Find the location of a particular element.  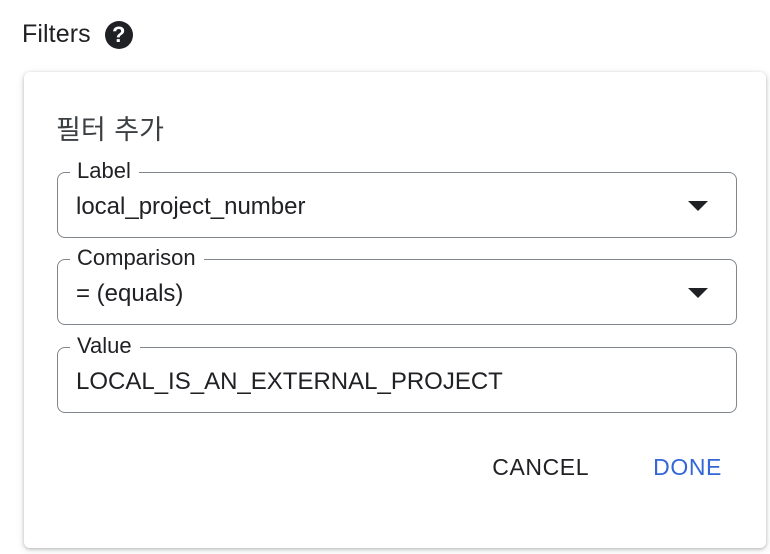

label-select-label: Label is located at coordinates (104, 171).